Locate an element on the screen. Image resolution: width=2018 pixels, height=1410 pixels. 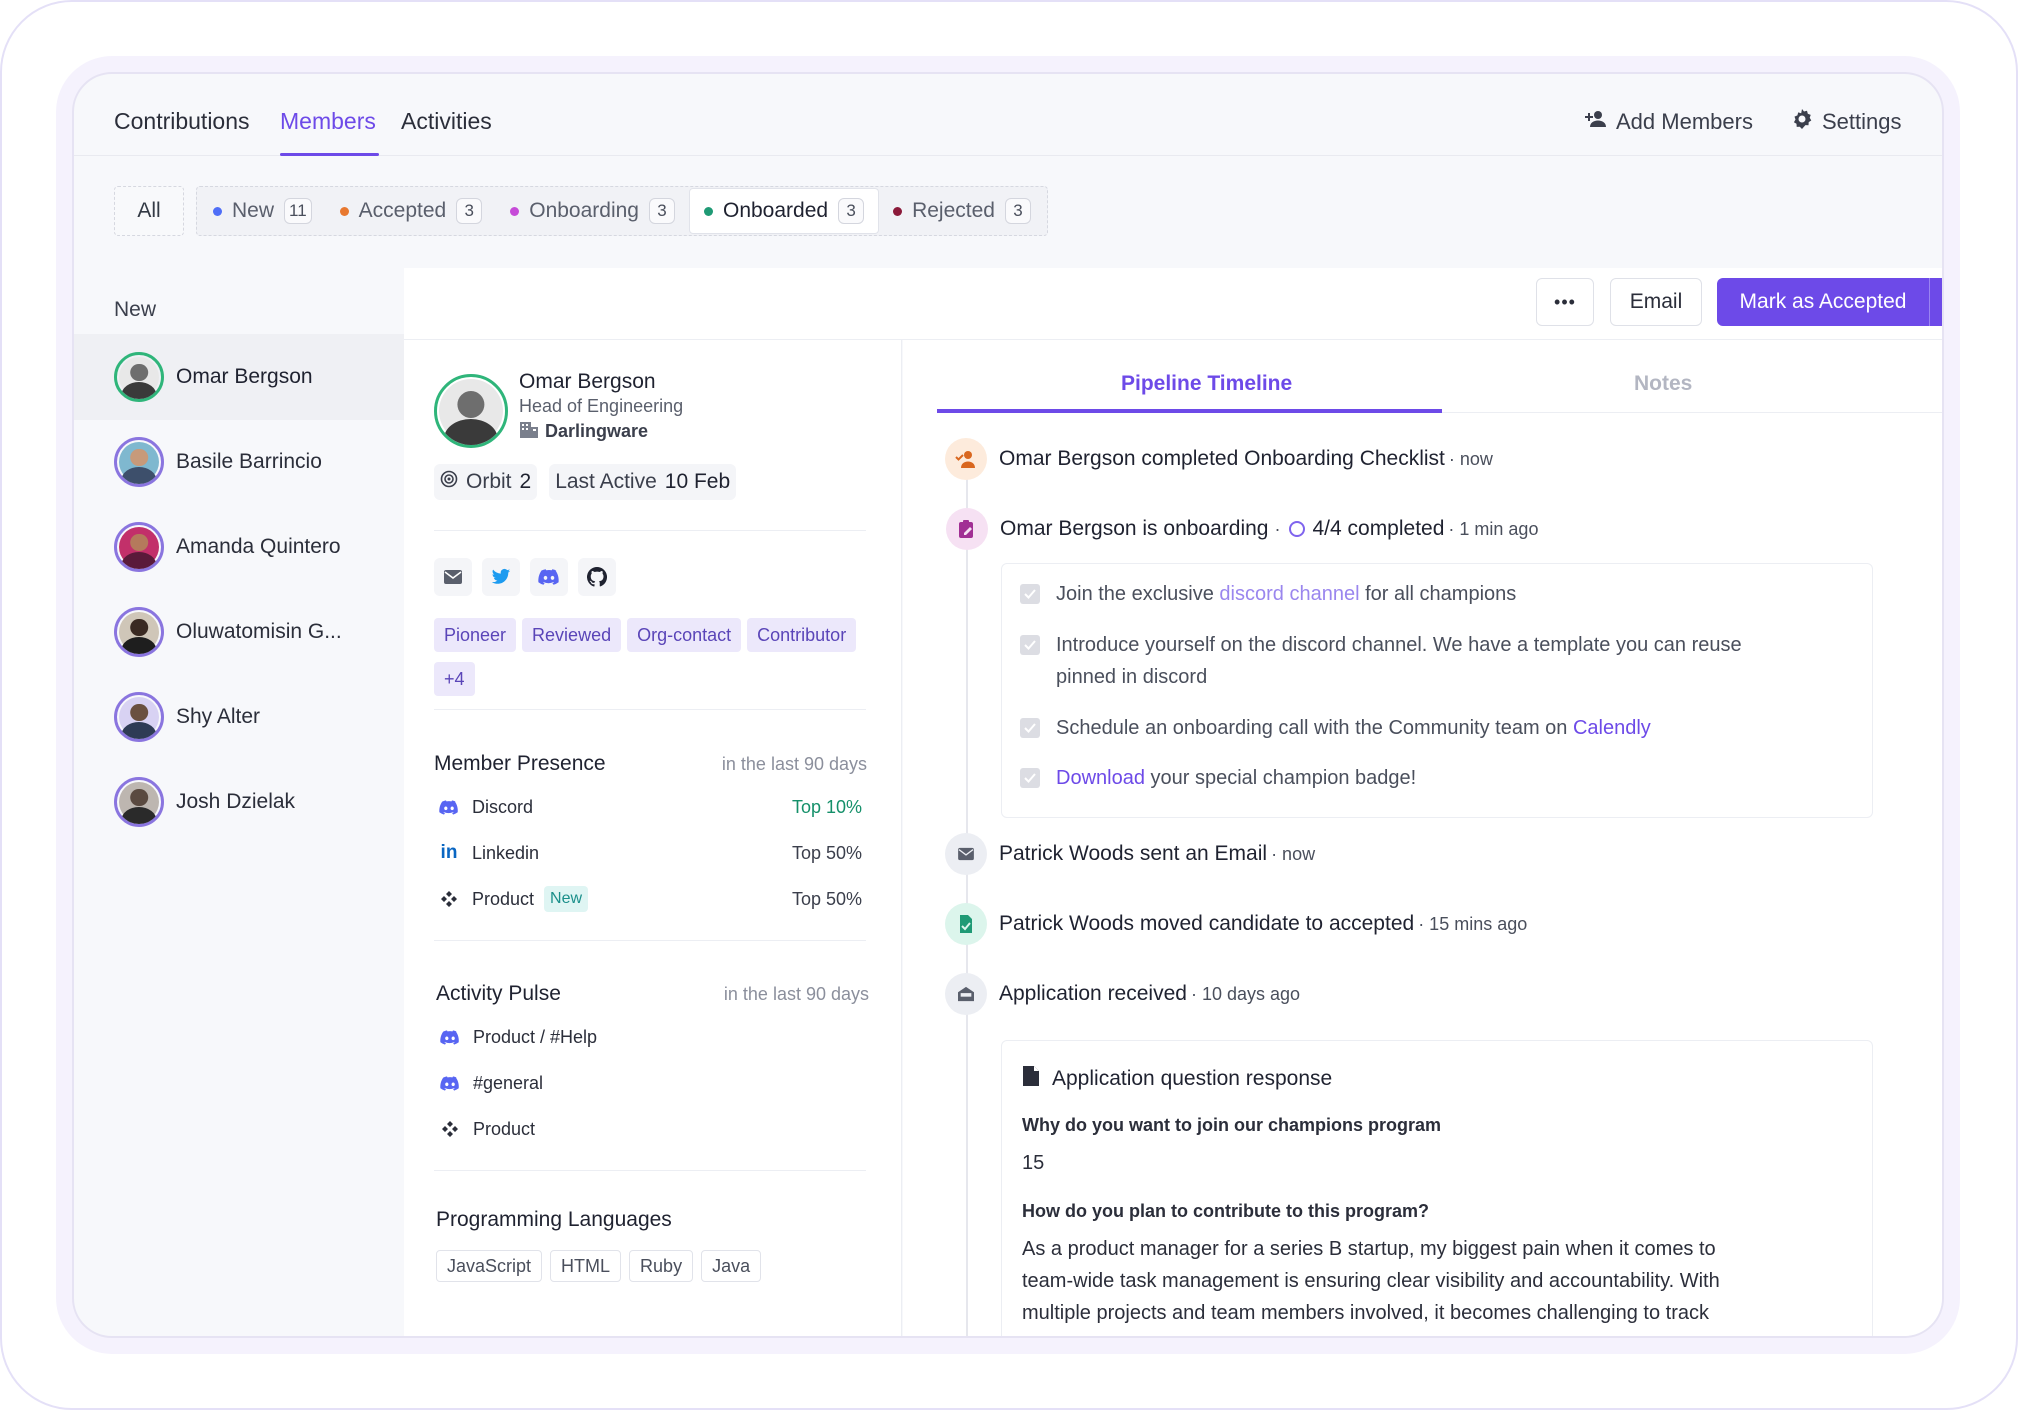
pulse-row: #general is located at coordinates (651, 1083).